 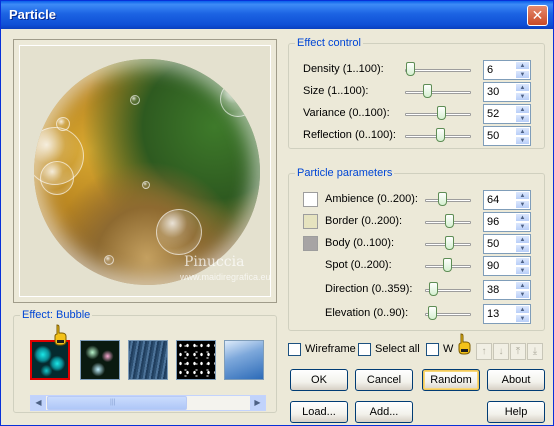 What do you see at coordinates (310, 199) in the screenshot?
I see `ambience-color-swatch` at bounding box center [310, 199].